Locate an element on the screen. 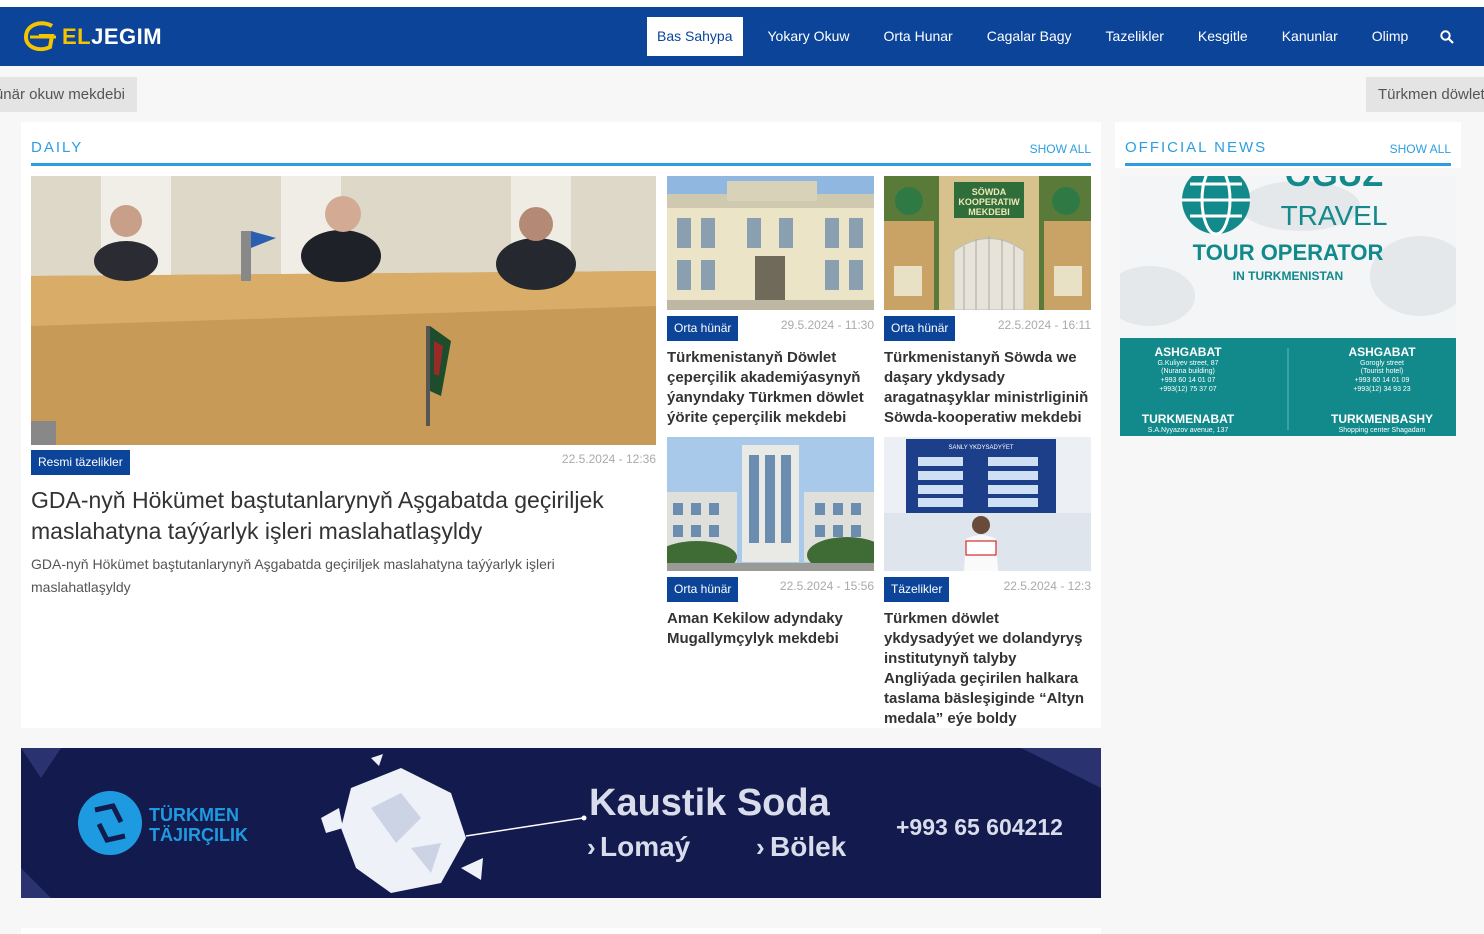 The height and width of the screenshot is (934, 1484). banner-phone: +993 65 604212 is located at coordinates (979, 827).